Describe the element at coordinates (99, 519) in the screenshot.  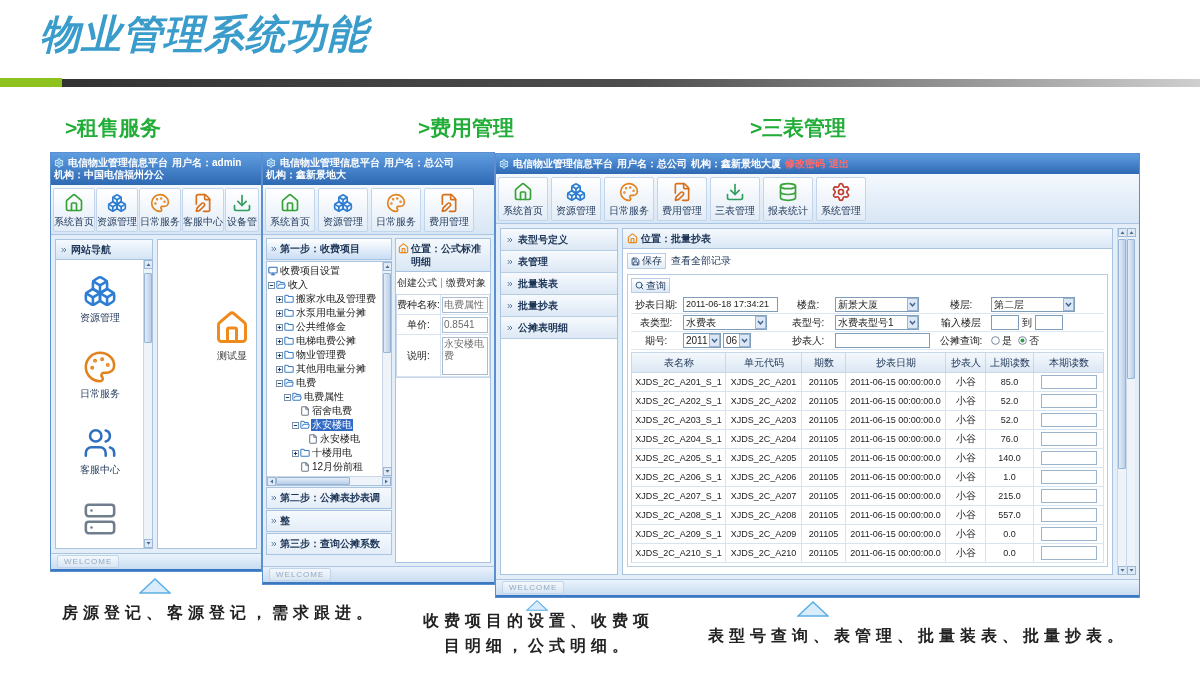
I see `server-icon` at that location.